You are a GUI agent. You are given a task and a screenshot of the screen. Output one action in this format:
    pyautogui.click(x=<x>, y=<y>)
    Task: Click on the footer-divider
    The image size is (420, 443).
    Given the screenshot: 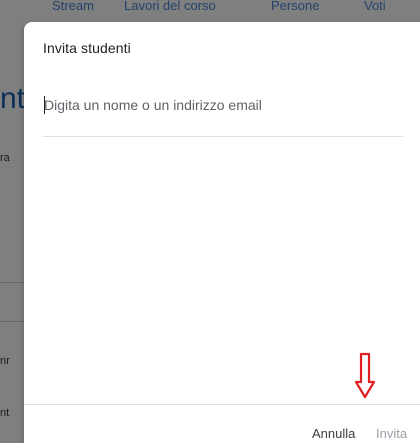 What is the action you would take?
    pyautogui.click(x=222, y=404)
    